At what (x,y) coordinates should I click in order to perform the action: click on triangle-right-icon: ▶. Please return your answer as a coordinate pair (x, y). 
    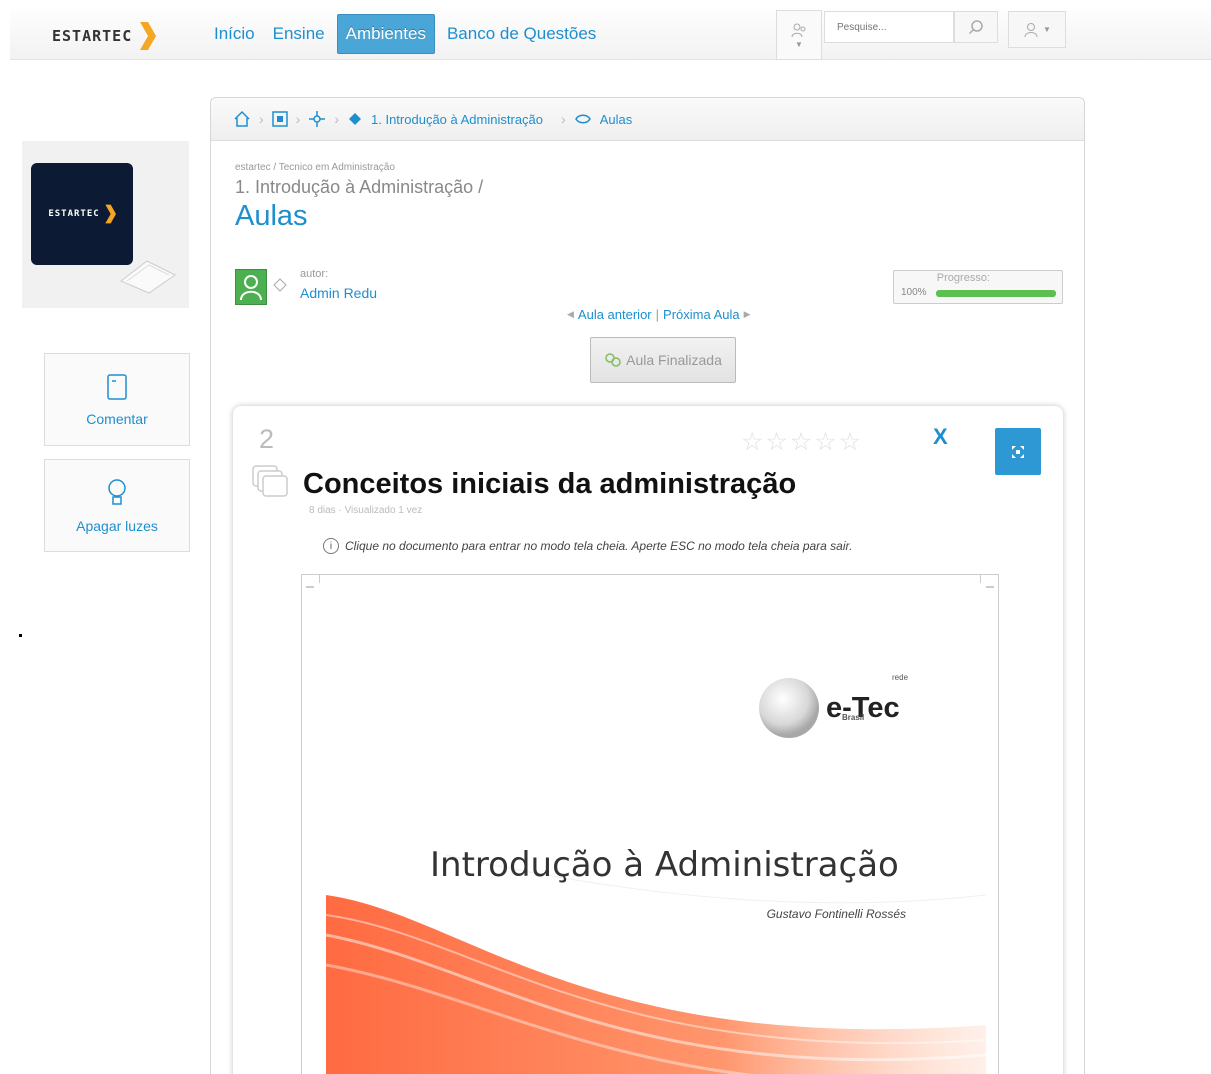
    Looking at the image, I should click on (747, 314).